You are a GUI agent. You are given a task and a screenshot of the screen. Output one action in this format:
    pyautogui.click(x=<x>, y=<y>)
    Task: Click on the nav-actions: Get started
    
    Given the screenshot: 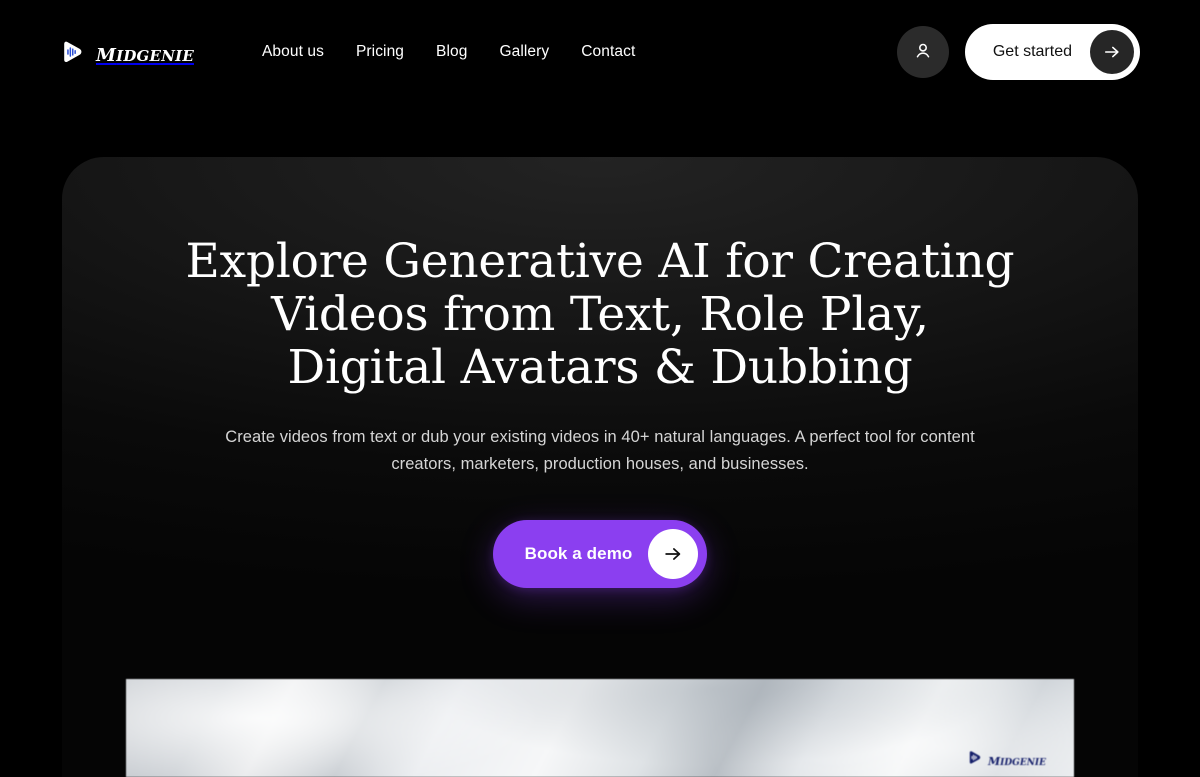 What is the action you would take?
    pyautogui.click(x=1018, y=52)
    